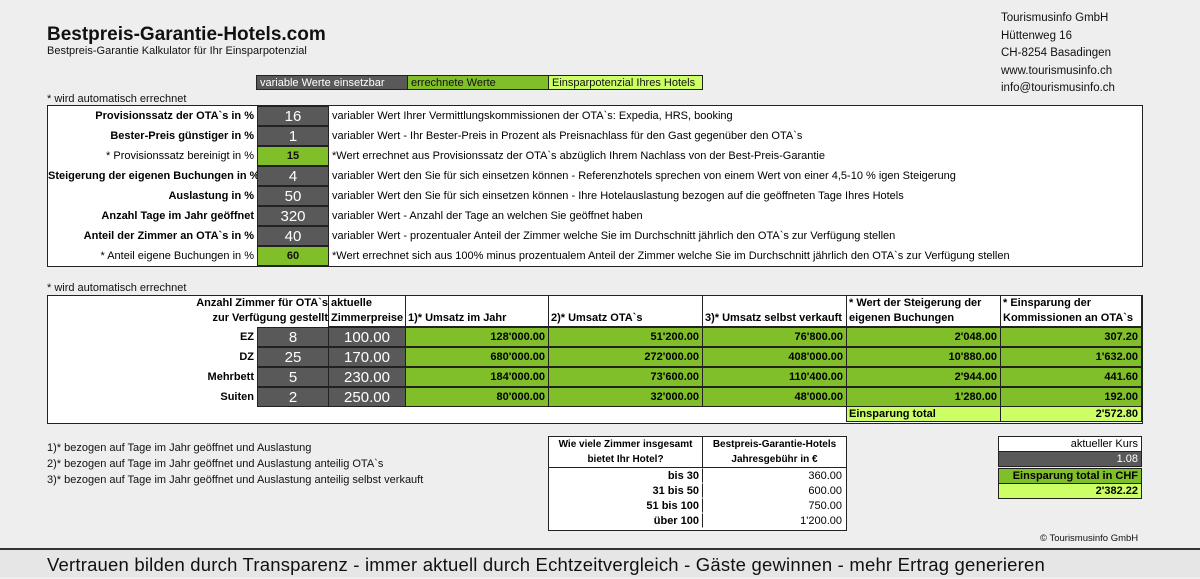  What do you see at coordinates (825, 476) in the screenshot?
I see `fee-amount: 360.00` at bounding box center [825, 476].